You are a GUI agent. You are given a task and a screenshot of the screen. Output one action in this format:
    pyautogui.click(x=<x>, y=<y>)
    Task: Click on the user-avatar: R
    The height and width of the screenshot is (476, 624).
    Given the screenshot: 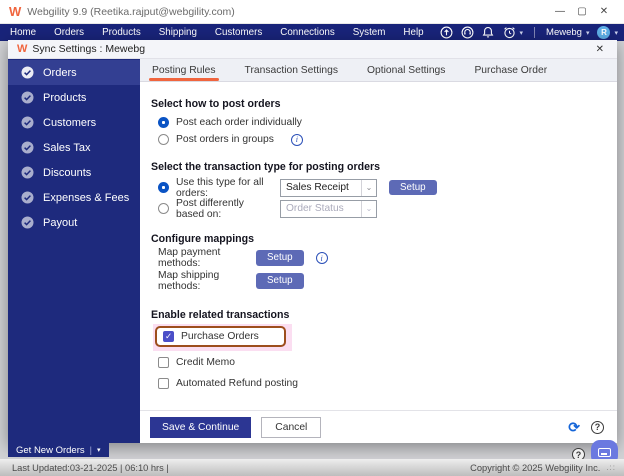 What is the action you would take?
    pyautogui.click(x=604, y=32)
    